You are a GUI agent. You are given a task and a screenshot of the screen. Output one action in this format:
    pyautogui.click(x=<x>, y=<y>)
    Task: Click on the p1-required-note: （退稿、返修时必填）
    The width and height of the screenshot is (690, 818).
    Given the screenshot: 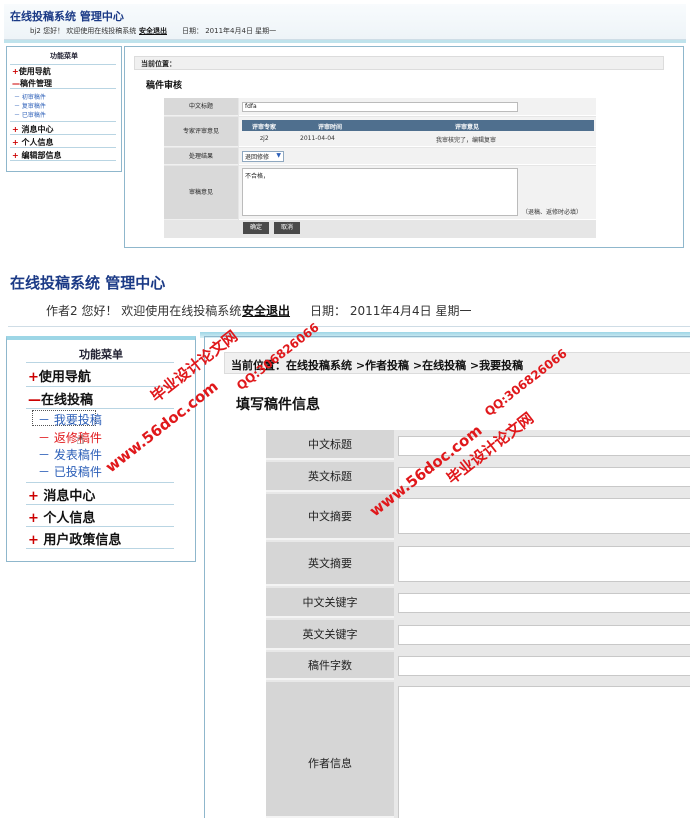 What is the action you would take?
    pyautogui.click(x=552, y=212)
    